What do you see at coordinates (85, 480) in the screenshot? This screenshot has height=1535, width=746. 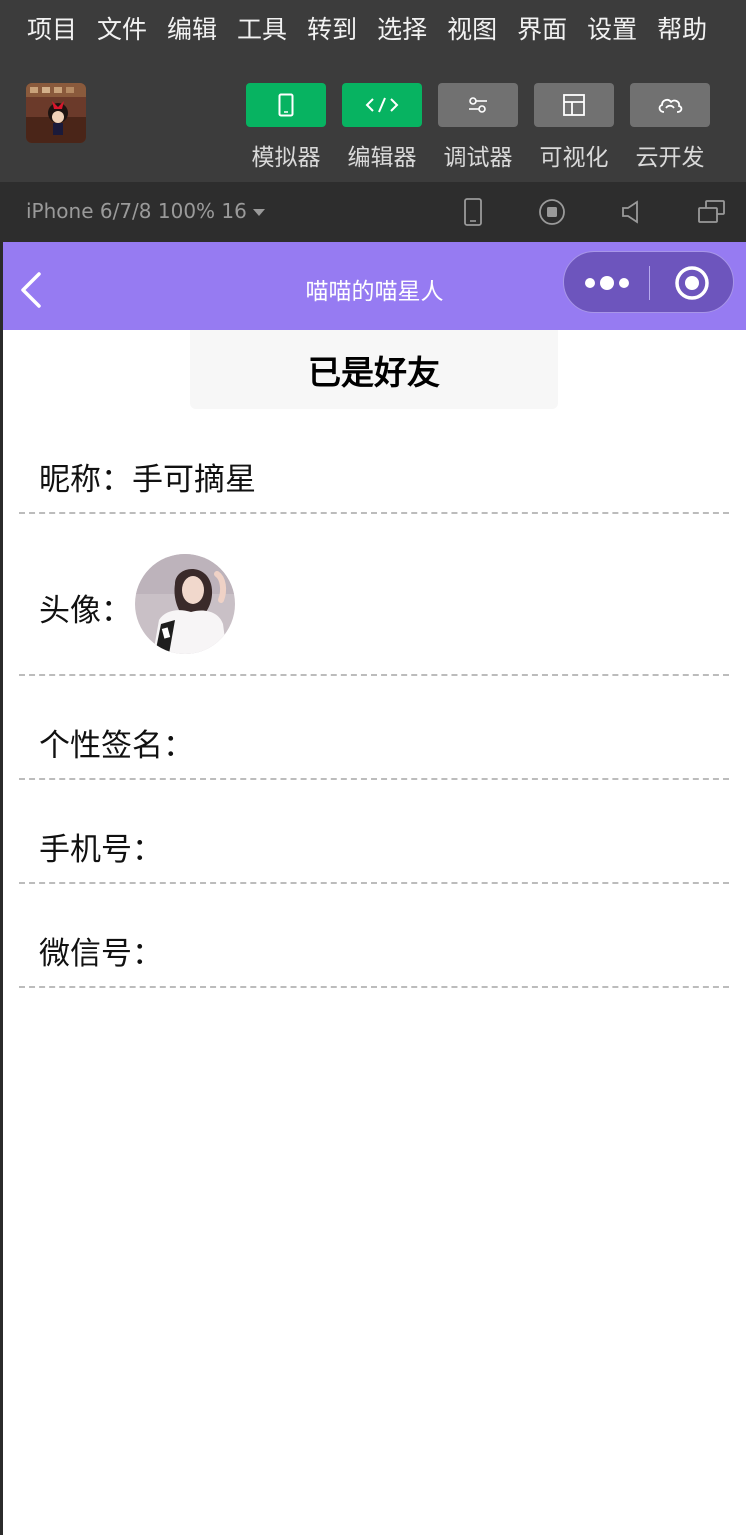 I see `nickname-label: 昵称：` at bounding box center [85, 480].